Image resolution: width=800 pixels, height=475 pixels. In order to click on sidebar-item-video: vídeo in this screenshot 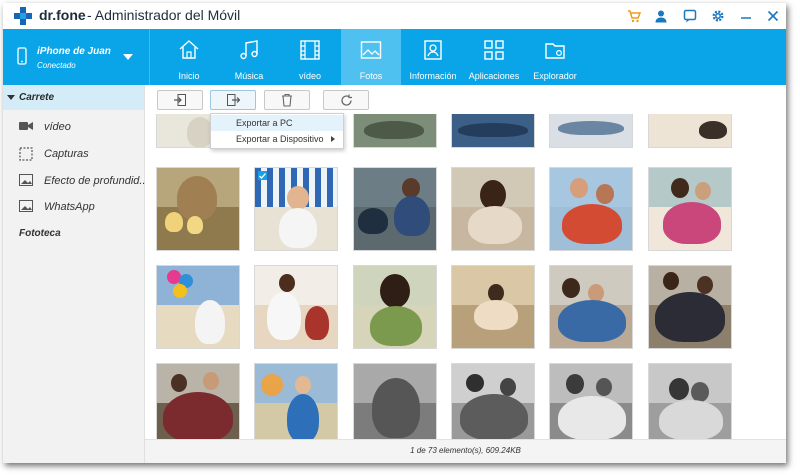, I will do `click(73, 127)`.